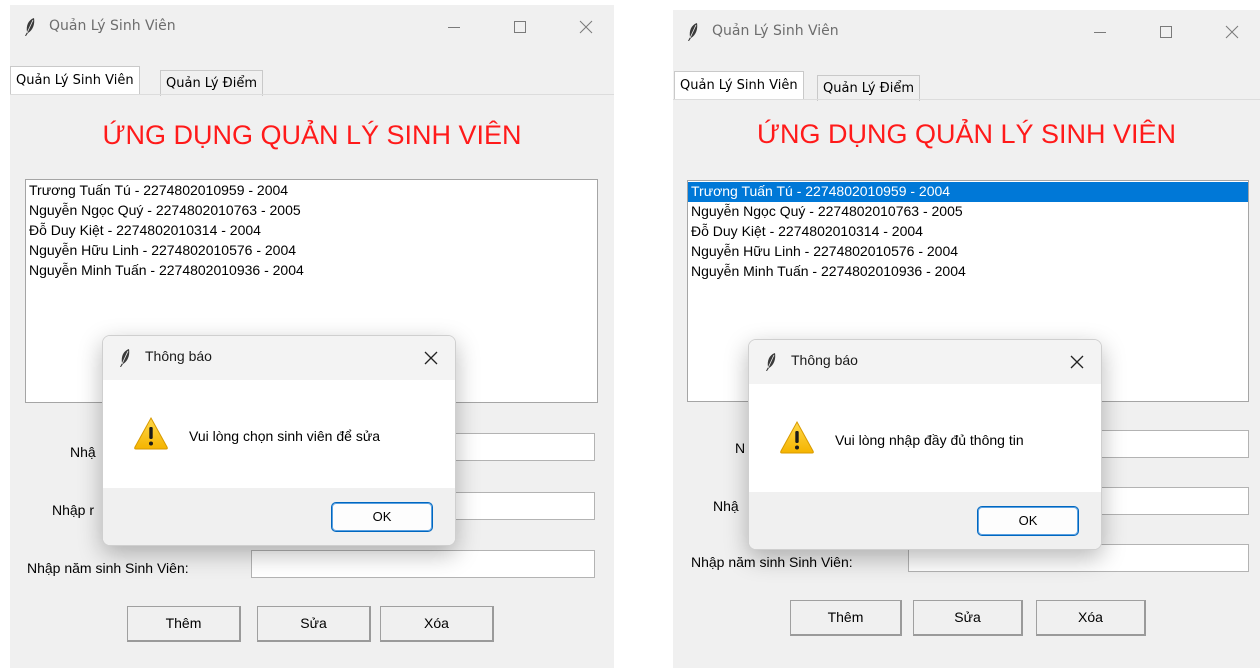  What do you see at coordinates (929, 440) in the screenshot?
I see `dialog-message: Vui lòng nhập đầy đủ thông tin` at bounding box center [929, 440].